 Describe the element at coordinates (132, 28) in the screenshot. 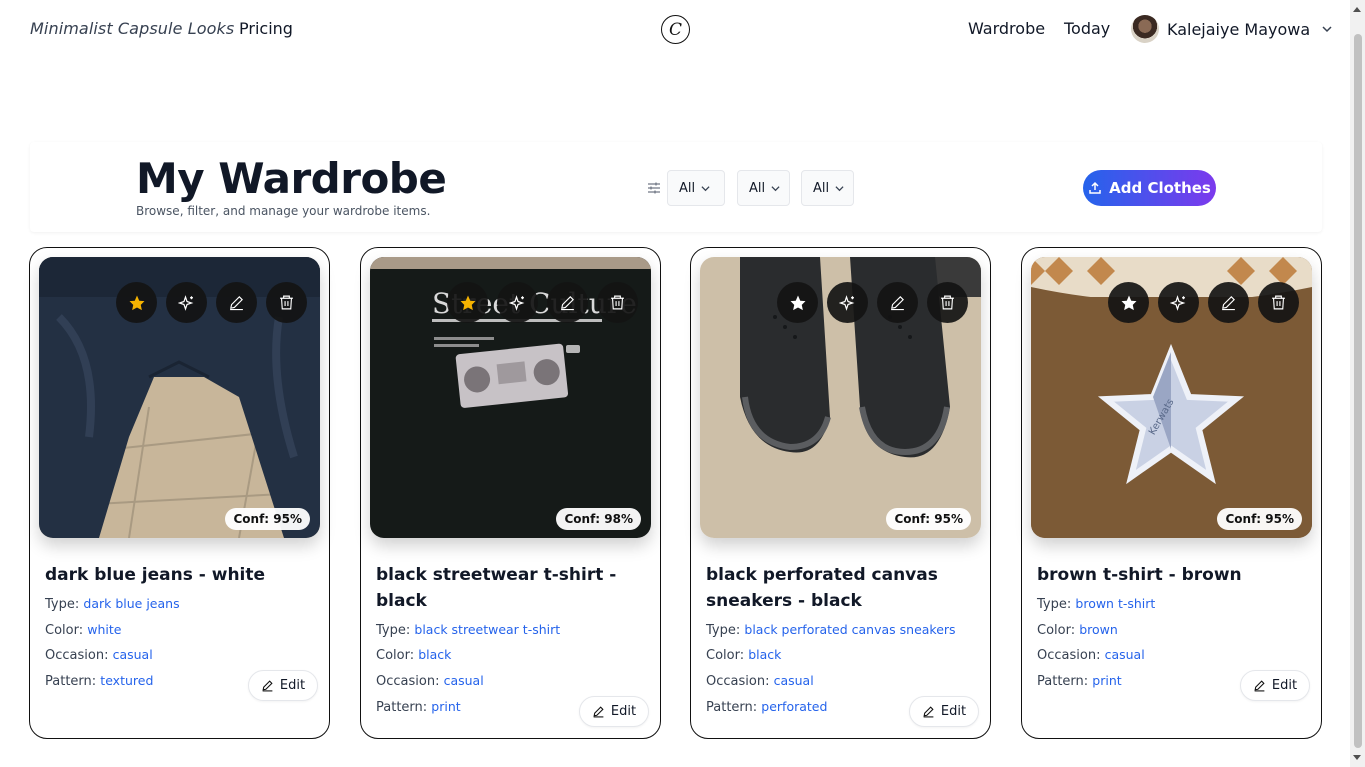

I see `brand-link: Minimalist Capsule Looks` at that location.